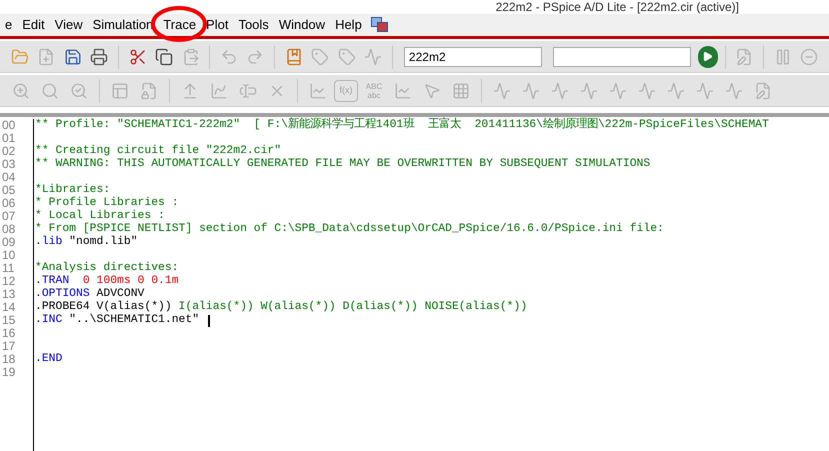 This screenshot has height=451, width=829. Describe the element at coordinates (621, 56) in the screenshot. I see `text-field` at that location.